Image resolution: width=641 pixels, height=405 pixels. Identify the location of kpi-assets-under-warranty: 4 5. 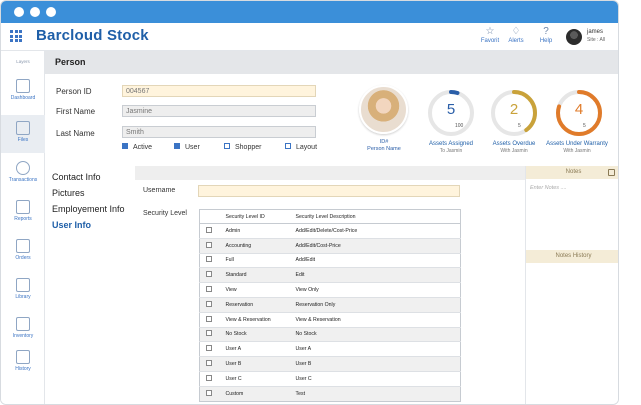
(579, 113).